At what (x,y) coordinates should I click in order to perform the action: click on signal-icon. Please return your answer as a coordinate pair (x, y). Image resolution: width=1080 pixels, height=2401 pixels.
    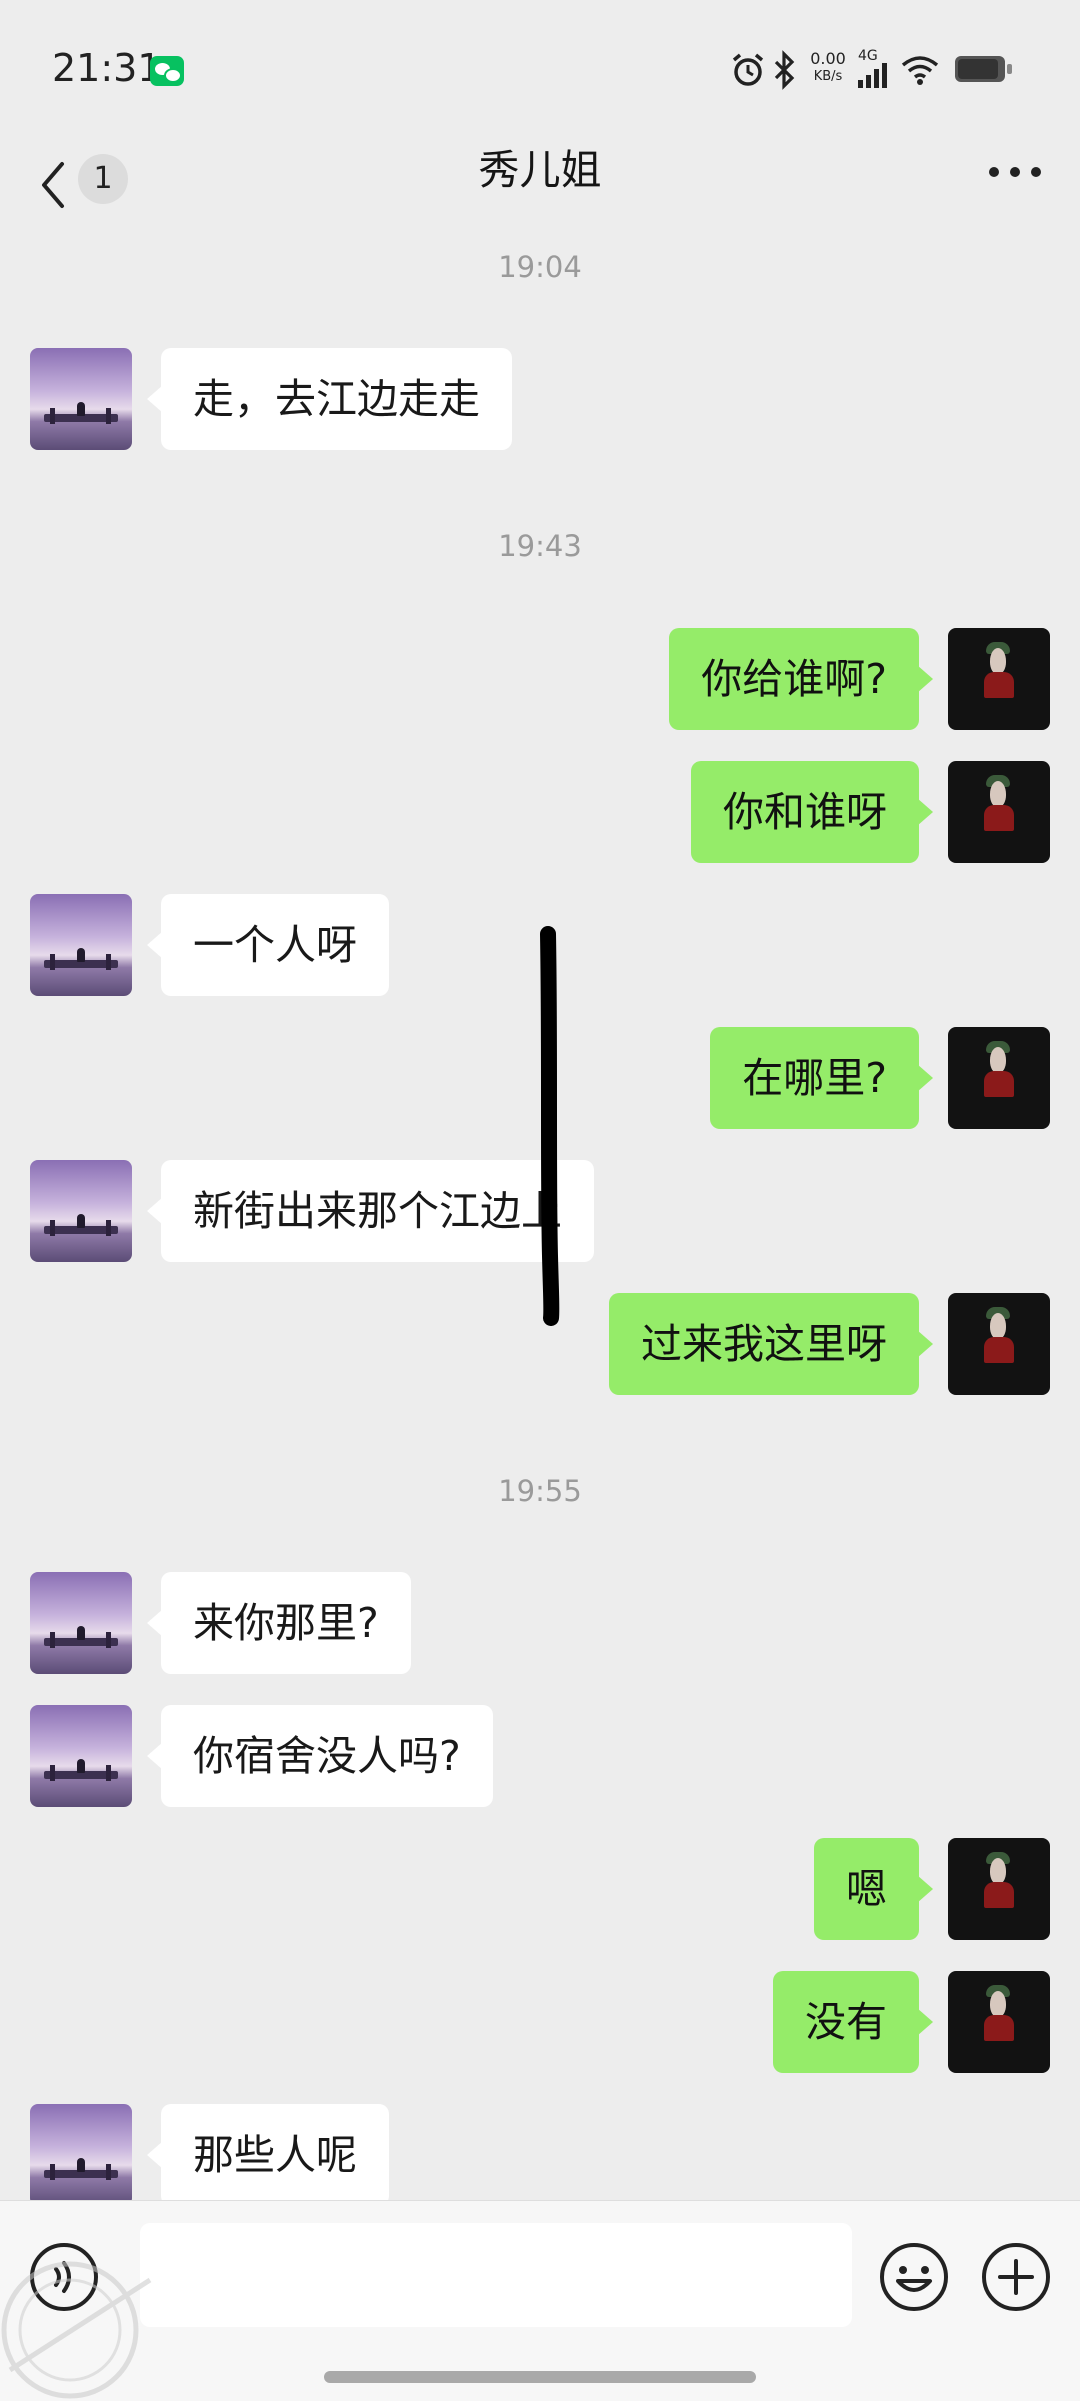
    Looking at the image, I should click on (872, 75).